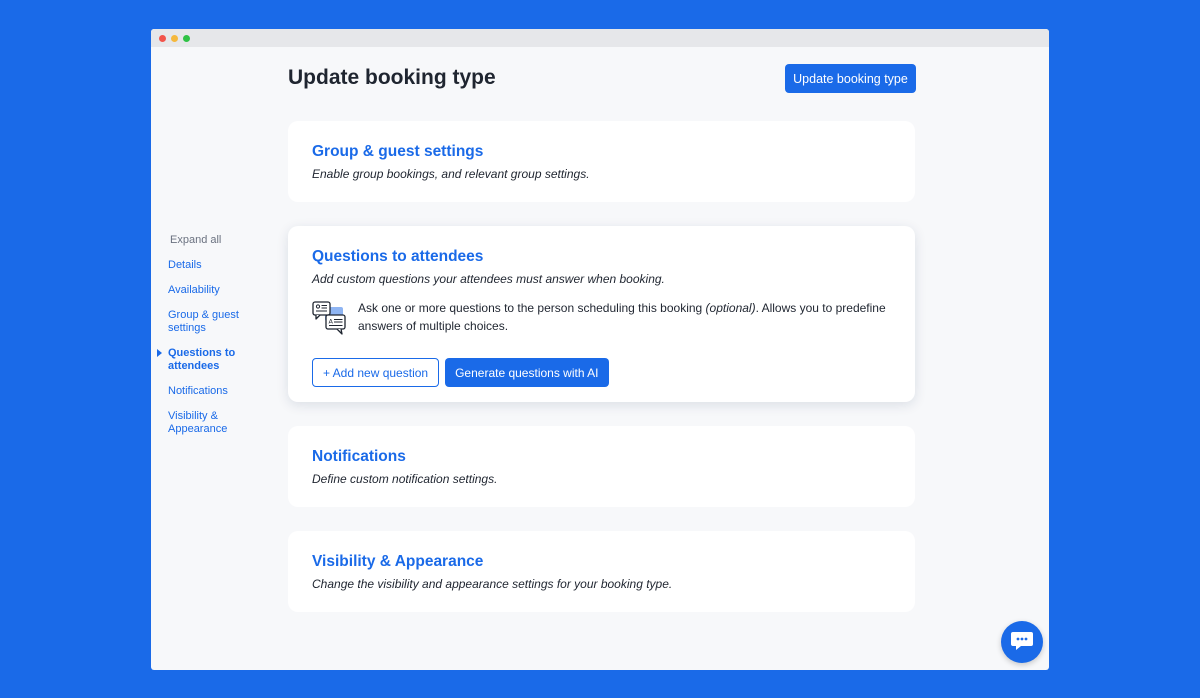 This screenshot has width=1200, height=698. What do you see at coordinates (213, 240) in the screenshot?
I see `expand-all-link: Expand all` at bounding box center [213, 240].